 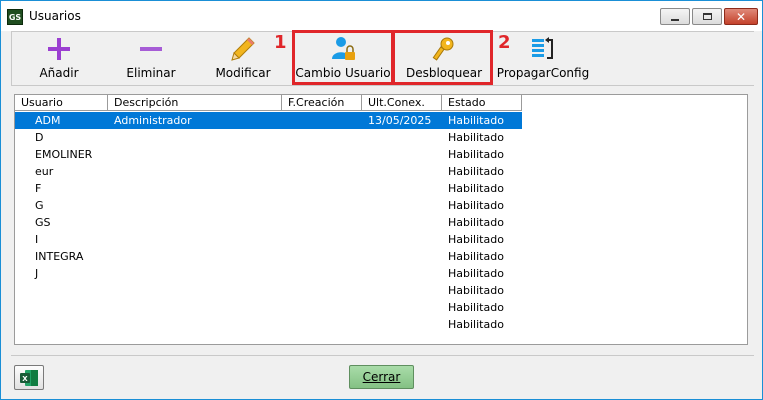 I want to click on toolbar-bottom-divider, so click(x=382, y=85).